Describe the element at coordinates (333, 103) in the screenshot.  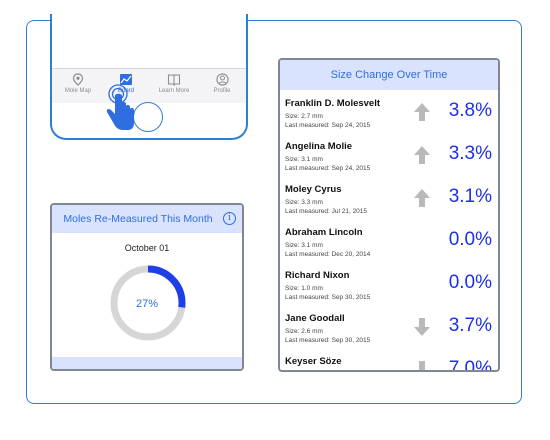
I see `mole-name: Franklin D. Molesvelt` at that location.